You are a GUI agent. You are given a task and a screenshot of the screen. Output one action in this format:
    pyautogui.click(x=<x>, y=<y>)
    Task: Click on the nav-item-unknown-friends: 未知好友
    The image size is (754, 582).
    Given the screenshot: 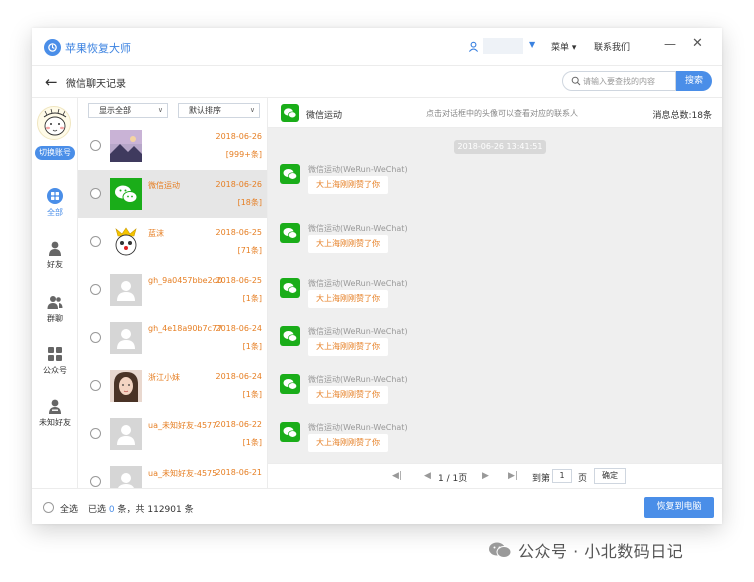 What is the action you would take?
    pyautogui.click(x=55, y=413)
    